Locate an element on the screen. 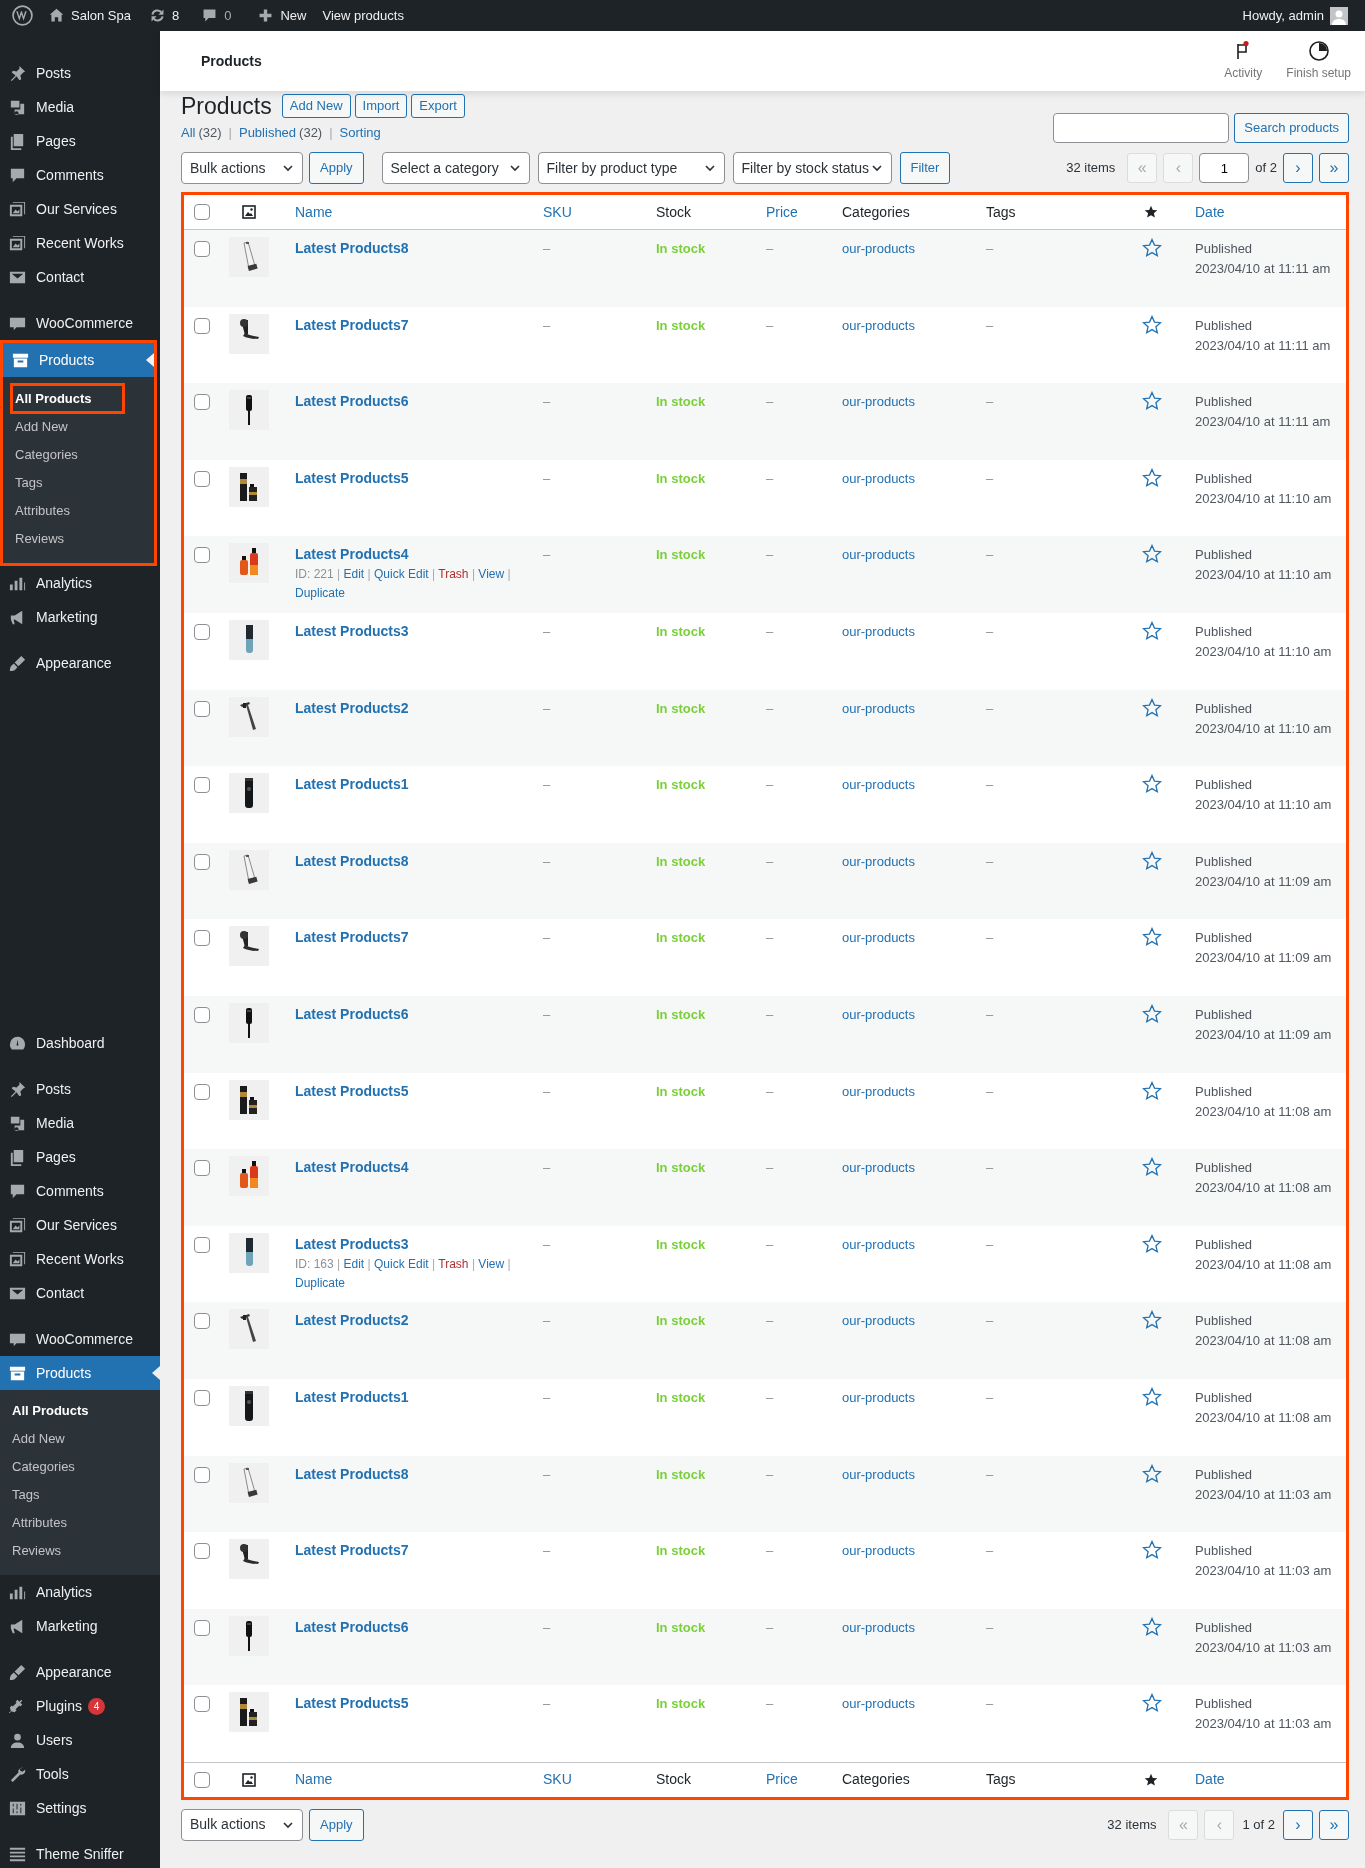 The height and width of the screenshot is (1868, 1365). sidebar-item: Media is located at coordinates (80, 107).